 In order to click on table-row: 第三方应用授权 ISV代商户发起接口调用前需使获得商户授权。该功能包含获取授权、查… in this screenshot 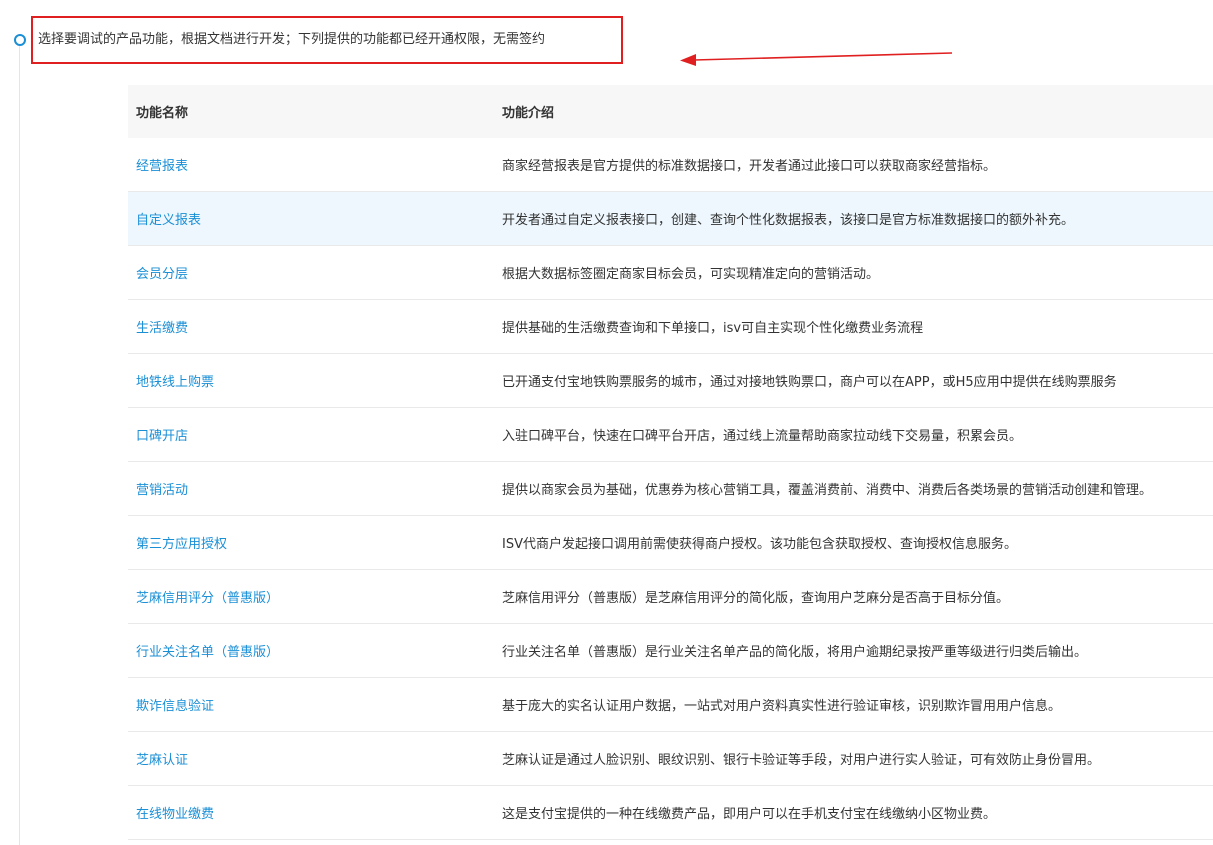, I will do `click(670, 543)`.